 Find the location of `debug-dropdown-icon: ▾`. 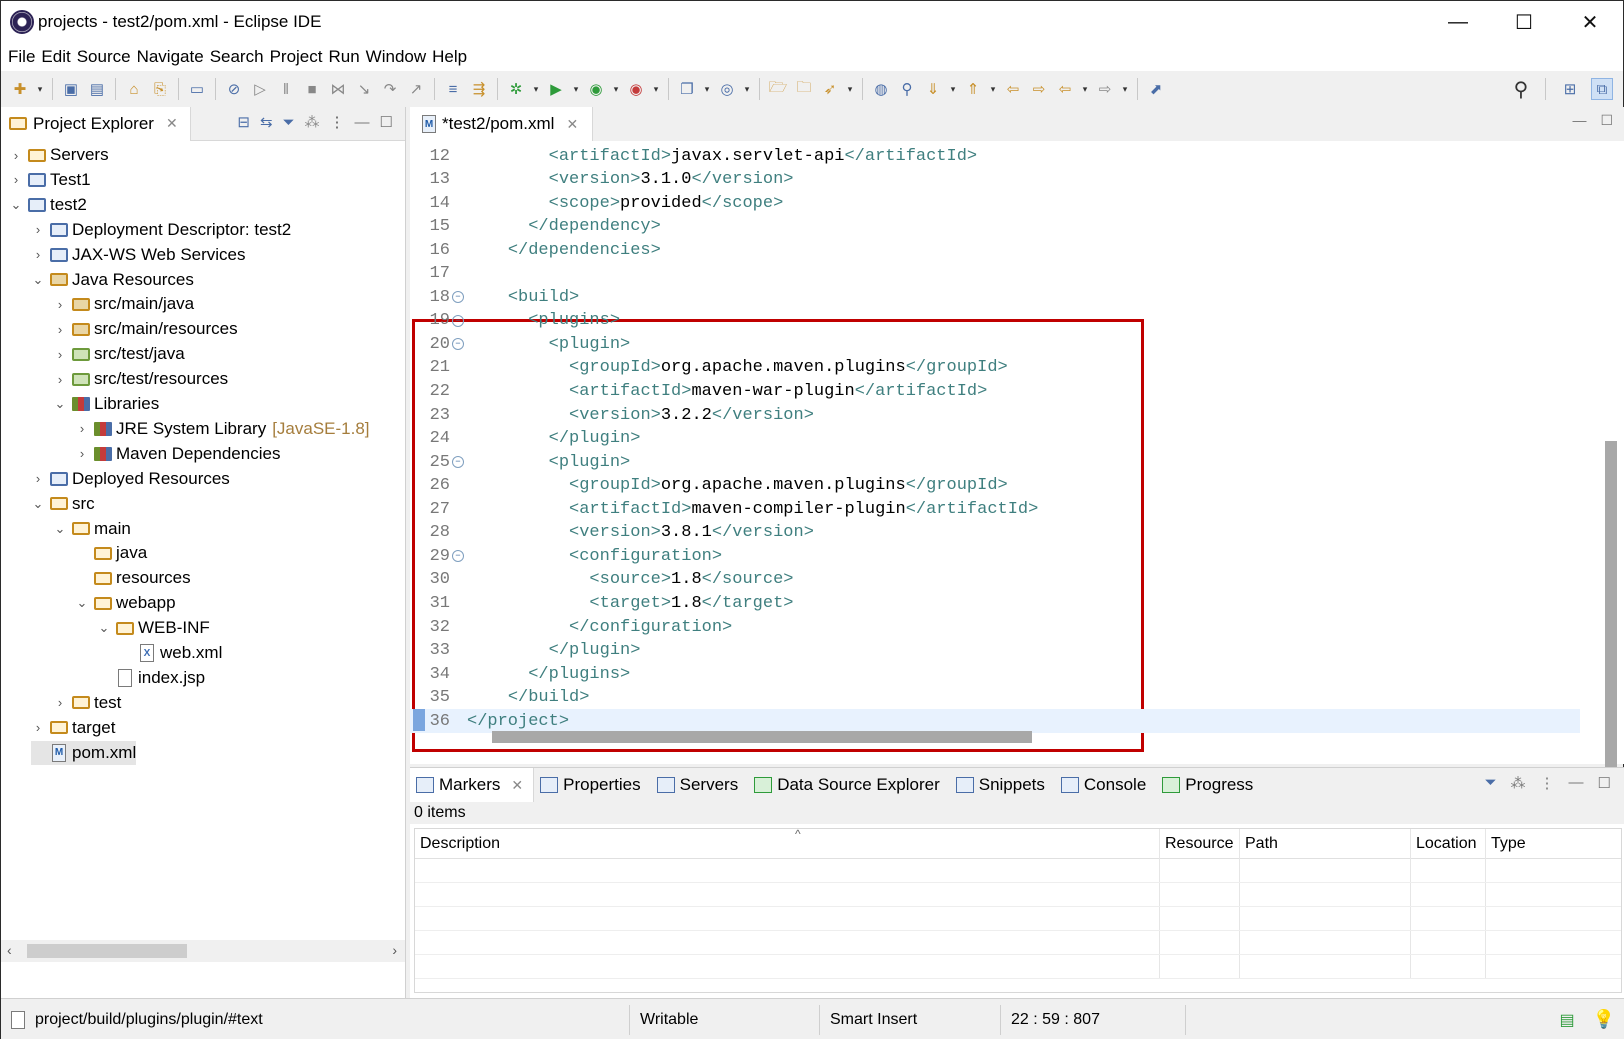

debug-dropdown-icon: ▾ is located at coordinates (536, 89).